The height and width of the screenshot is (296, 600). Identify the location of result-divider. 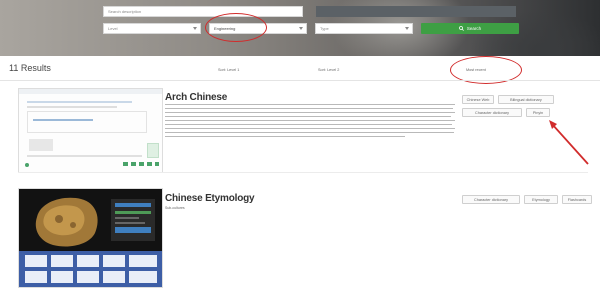
(303, 172).